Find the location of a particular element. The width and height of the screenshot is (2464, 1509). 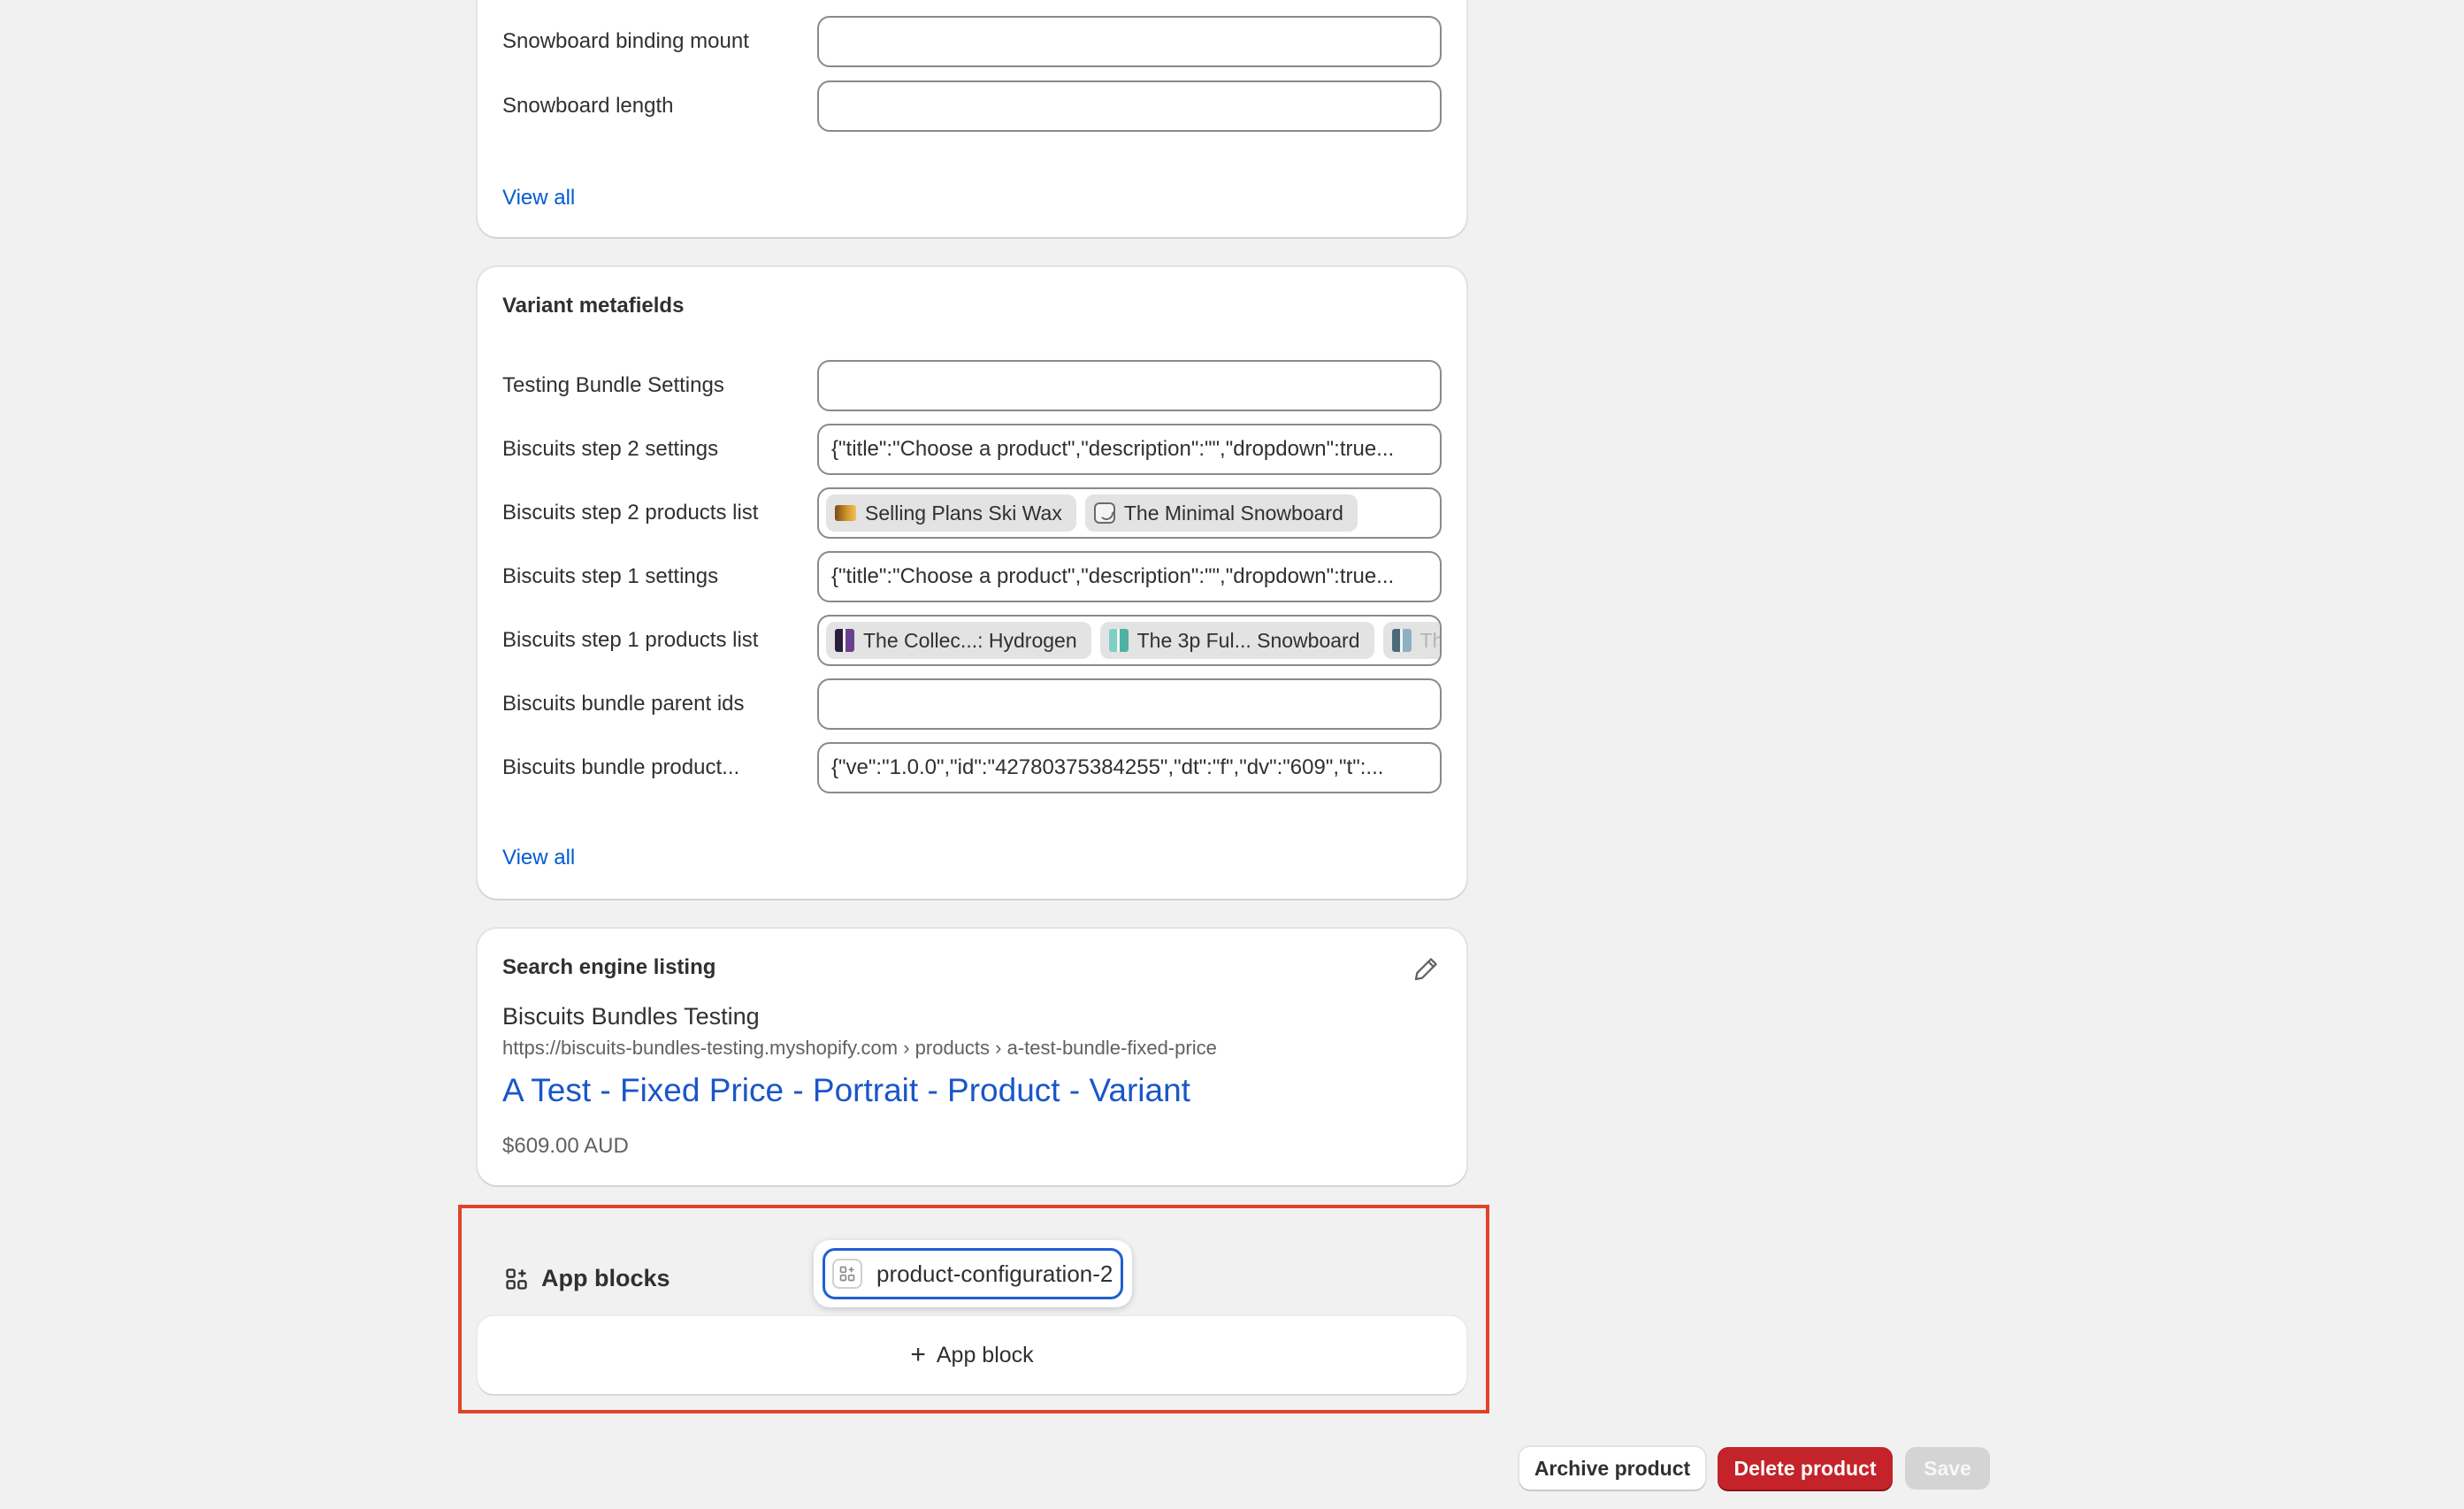

delete-product-button: Delete product is located at coordinates (1805, 1468).